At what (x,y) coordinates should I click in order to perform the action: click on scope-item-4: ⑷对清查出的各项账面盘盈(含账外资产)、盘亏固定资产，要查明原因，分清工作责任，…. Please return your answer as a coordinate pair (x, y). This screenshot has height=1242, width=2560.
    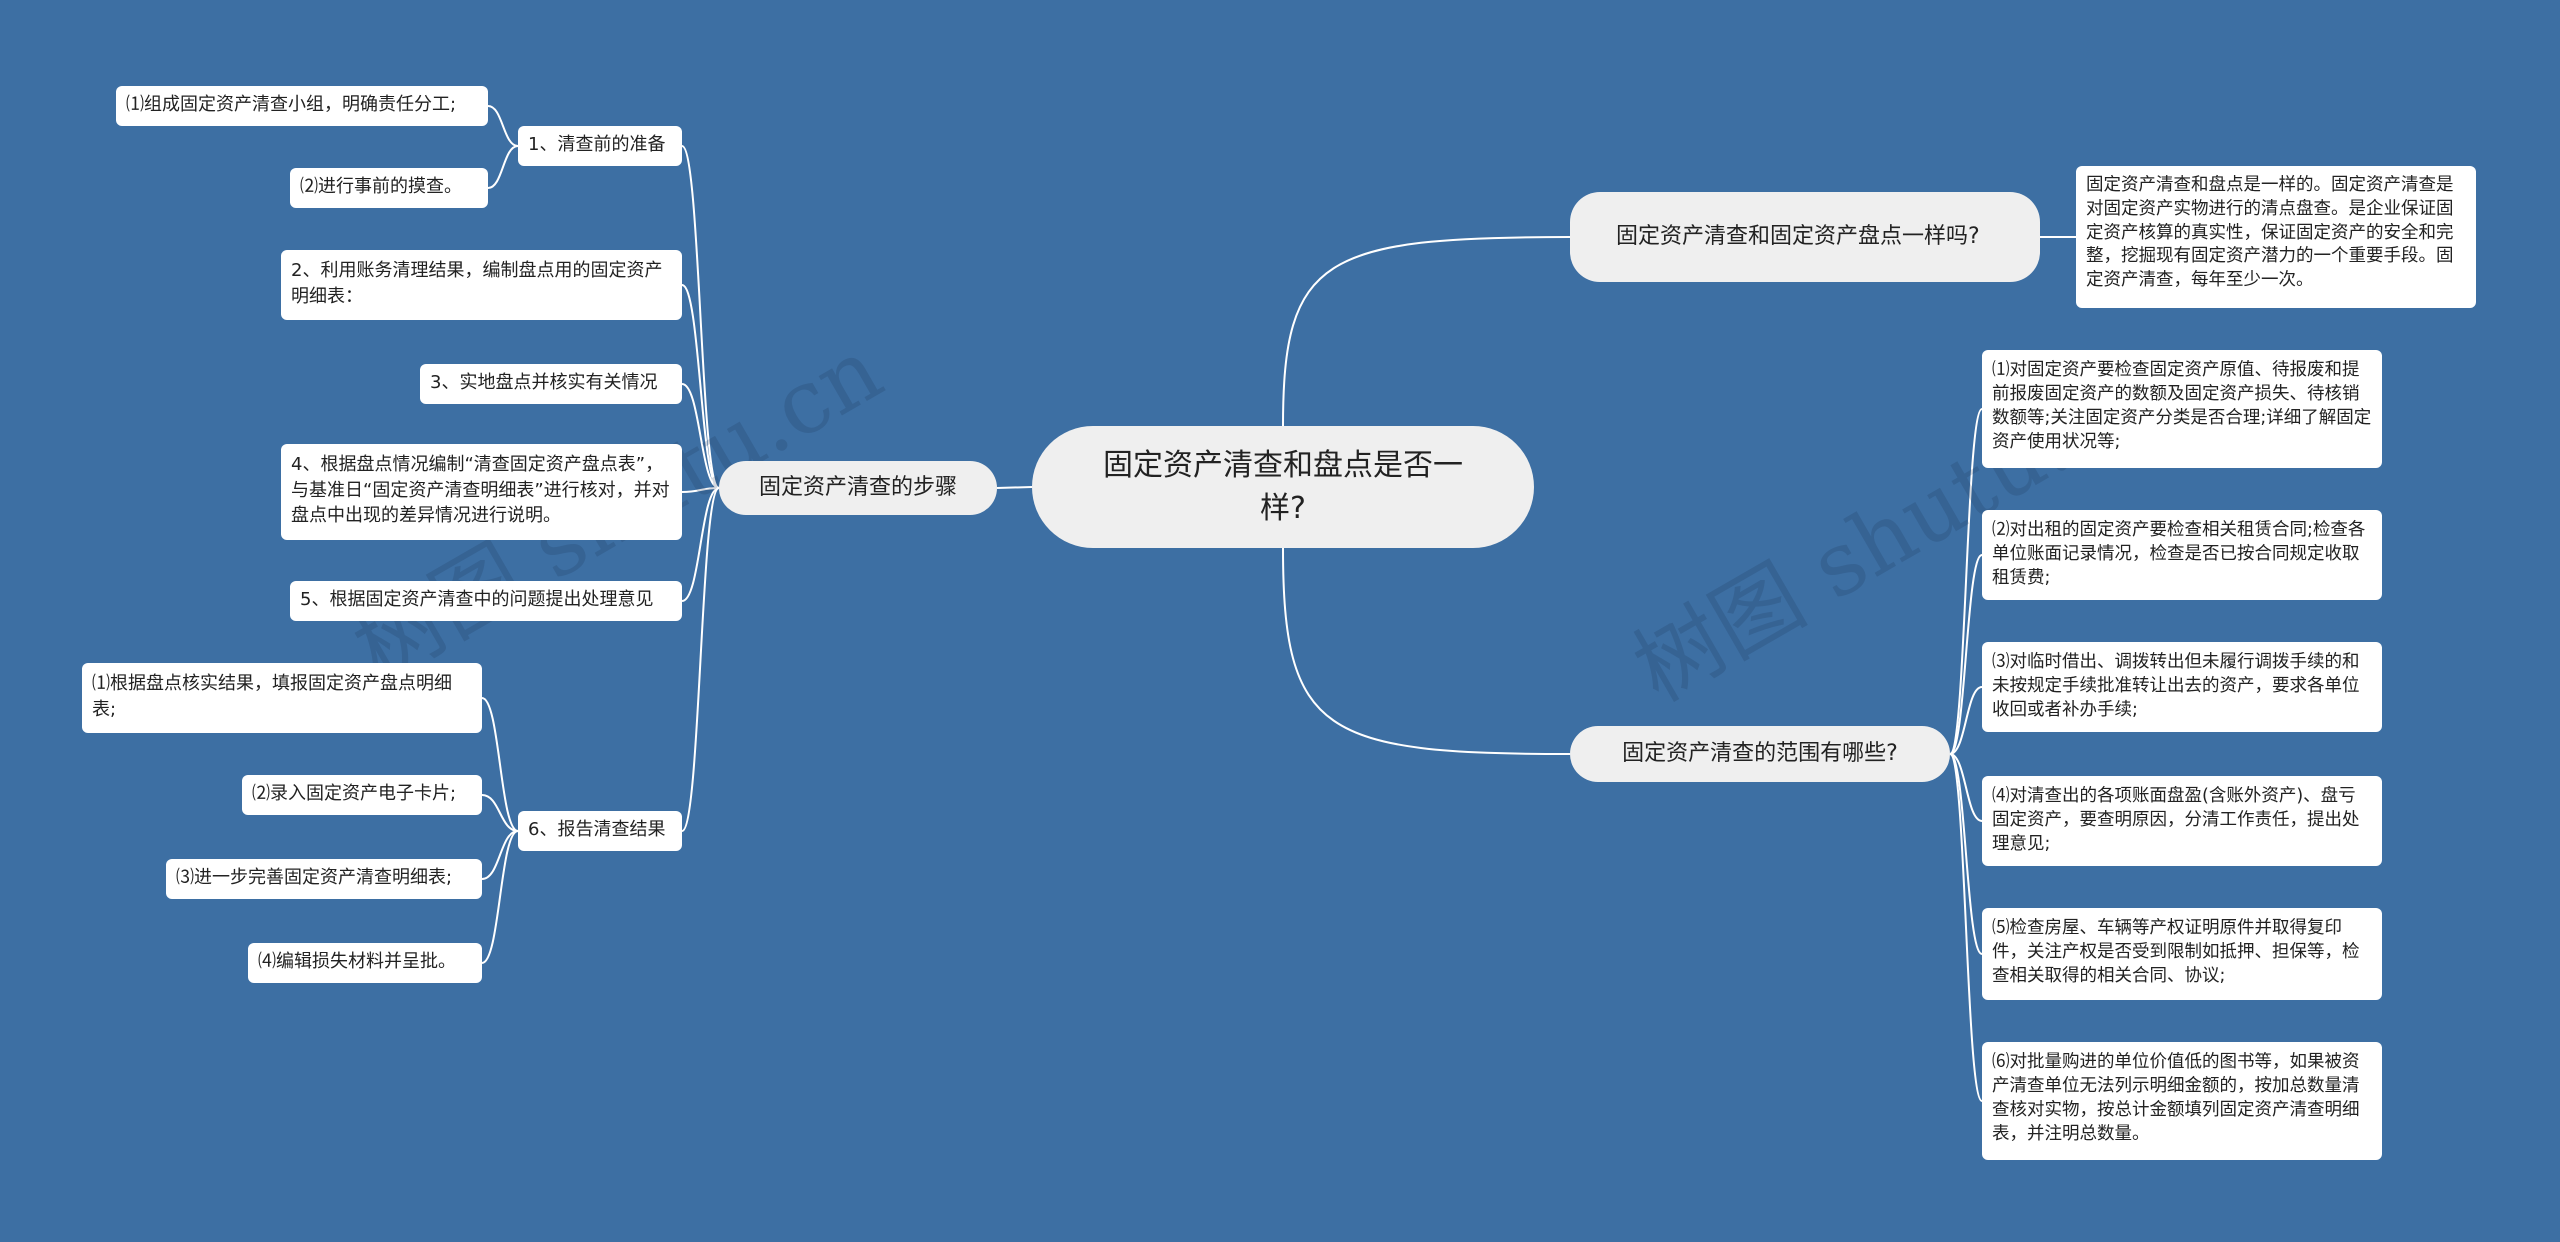
    Looking at the image, I should click on (2182, 821).